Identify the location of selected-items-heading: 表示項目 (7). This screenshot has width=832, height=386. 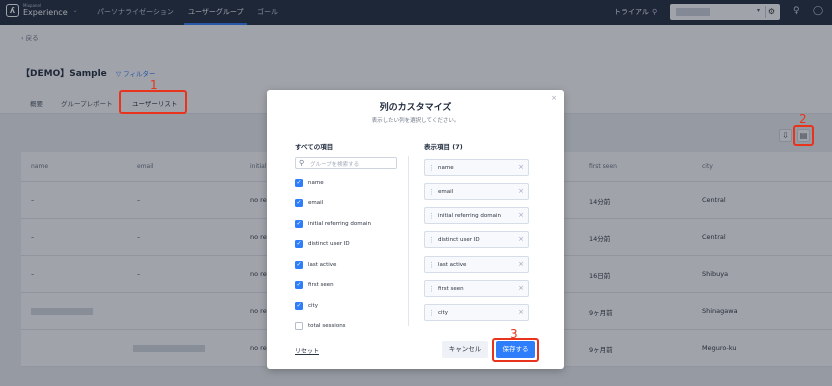
(443, 147).